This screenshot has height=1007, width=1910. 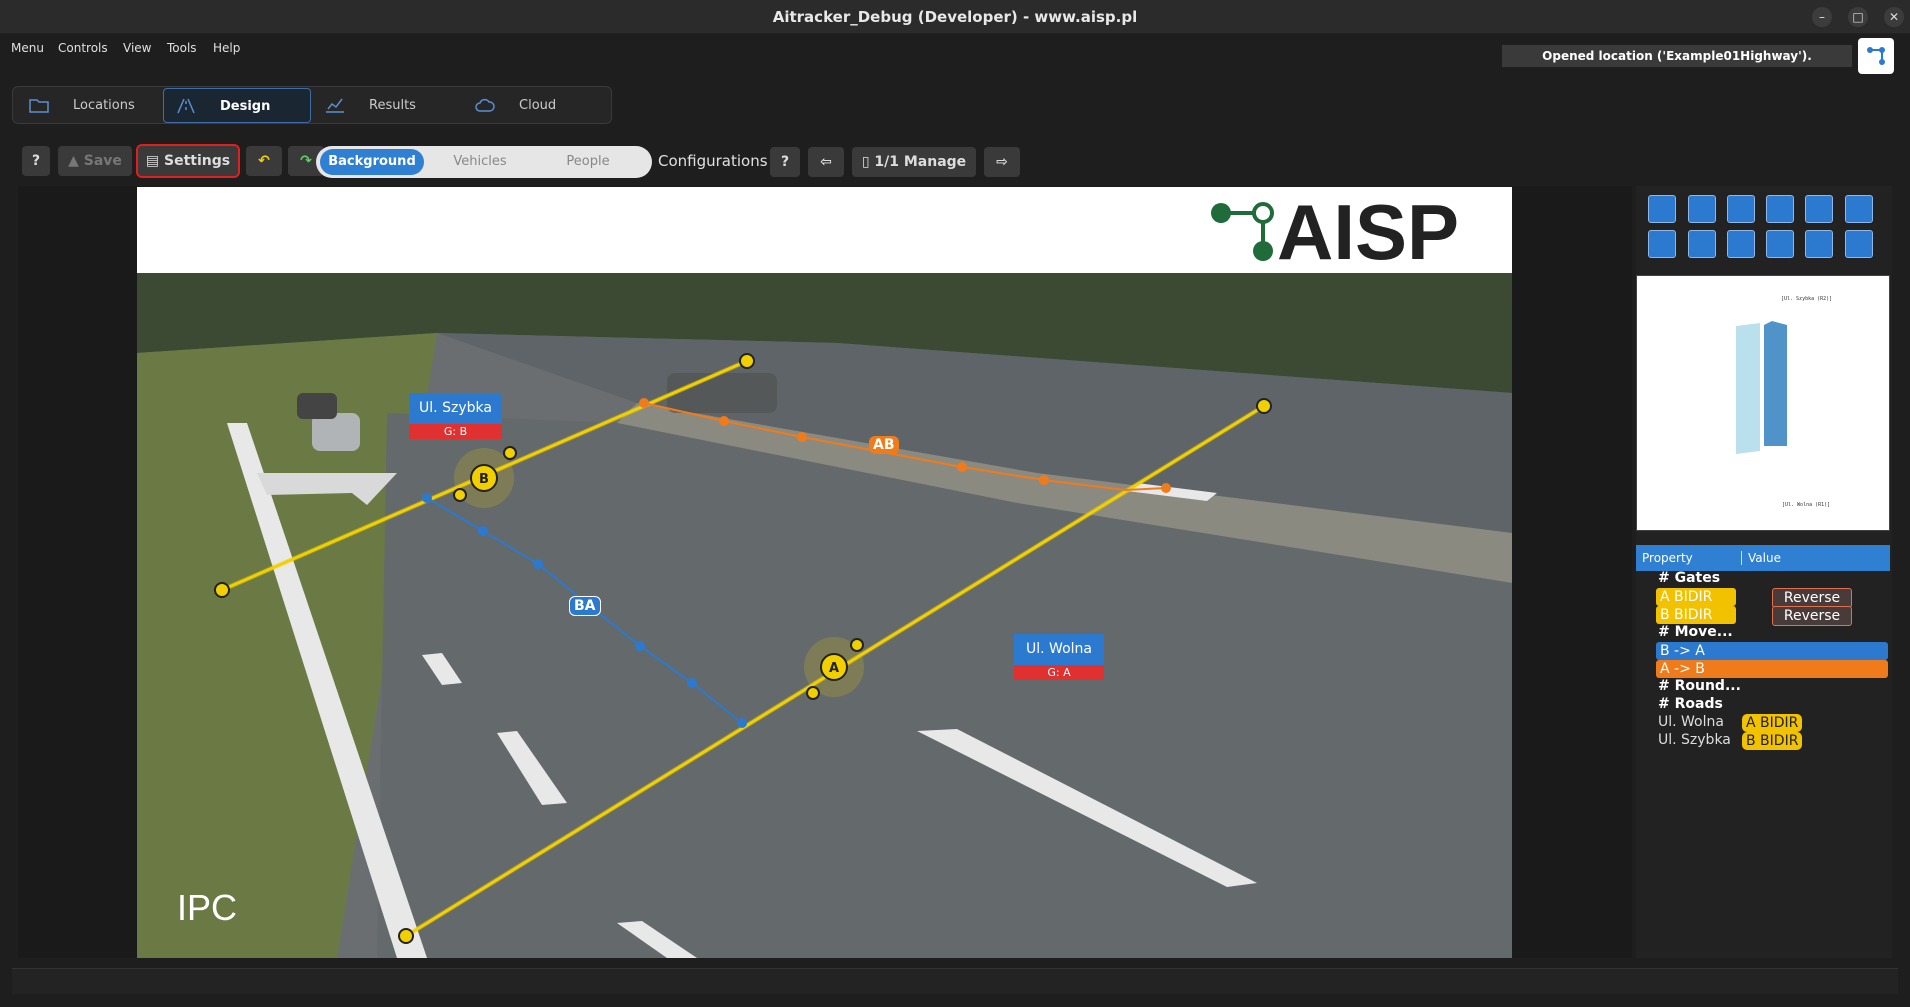 I want to click on magic-wand-icon, so click(x=1702, y=244).